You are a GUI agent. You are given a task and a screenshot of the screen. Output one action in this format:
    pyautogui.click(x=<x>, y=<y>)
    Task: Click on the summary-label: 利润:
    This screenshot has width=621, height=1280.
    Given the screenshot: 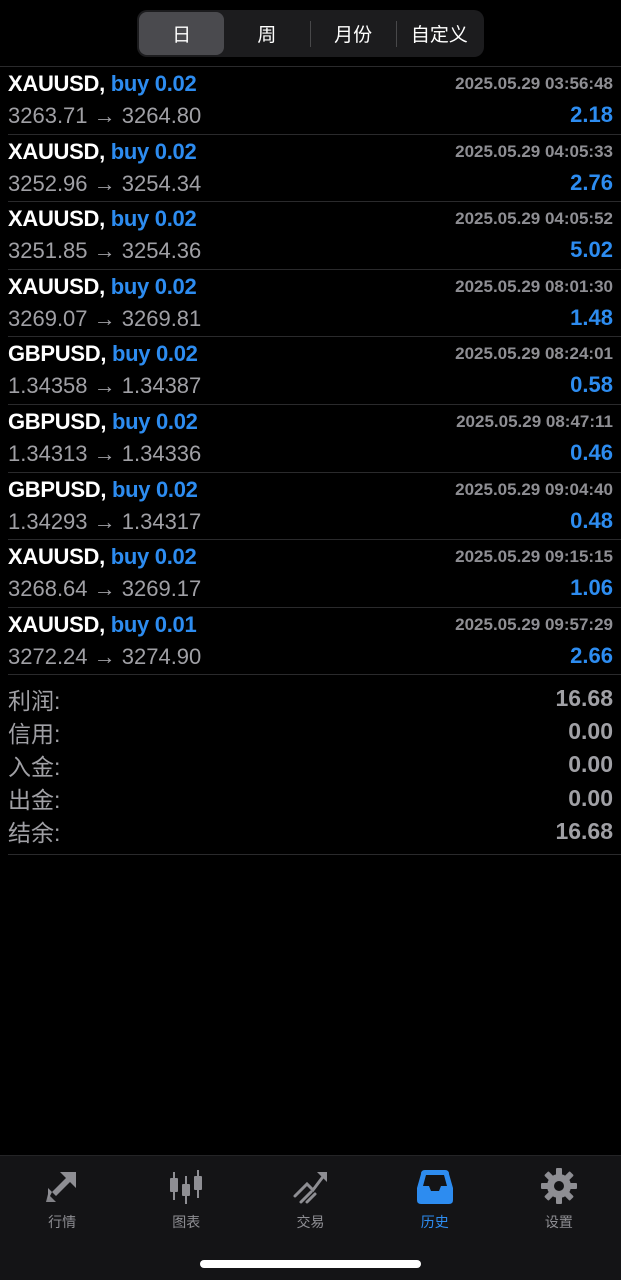 What is the action you would take?
    pyautogui.click(x=34, y=700)
    